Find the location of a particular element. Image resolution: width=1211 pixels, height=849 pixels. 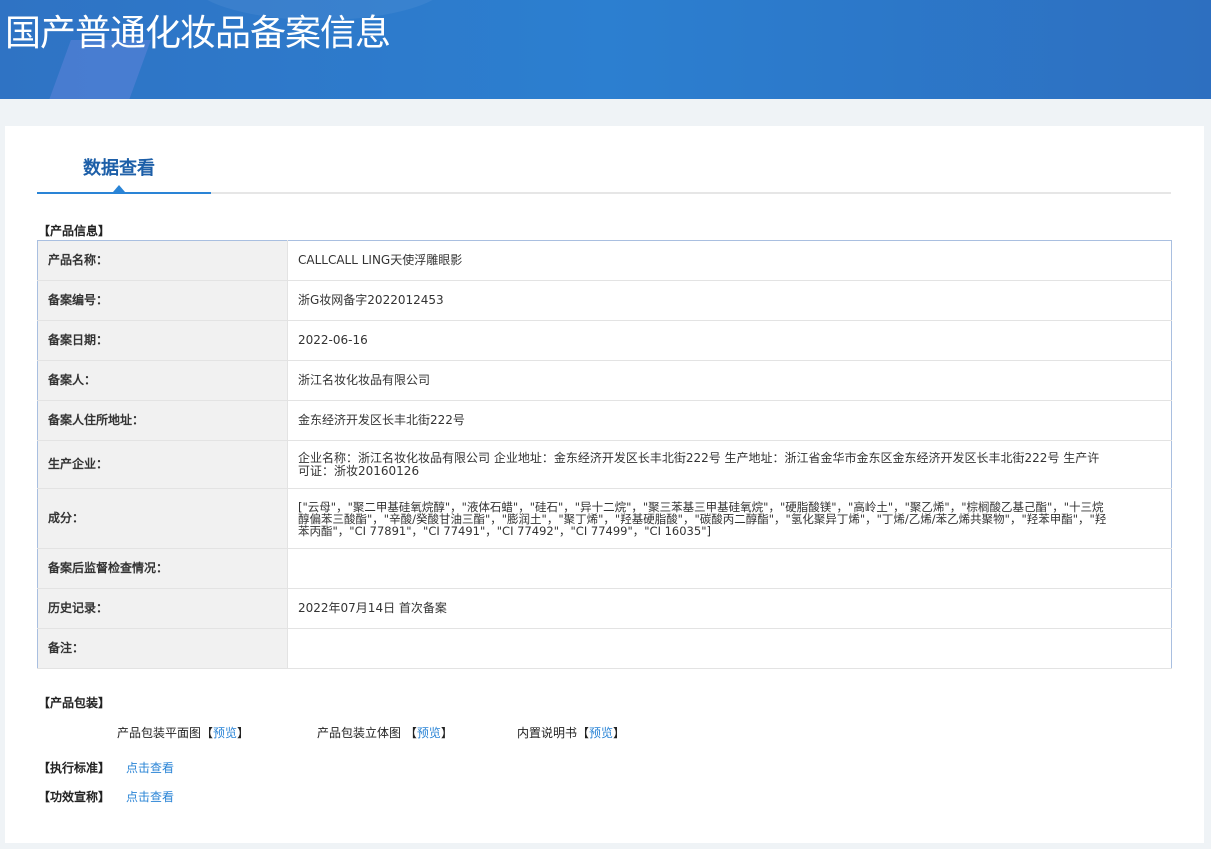

row-value: 浙G妆网备字2022012453 is located at coordinates (729, 300).